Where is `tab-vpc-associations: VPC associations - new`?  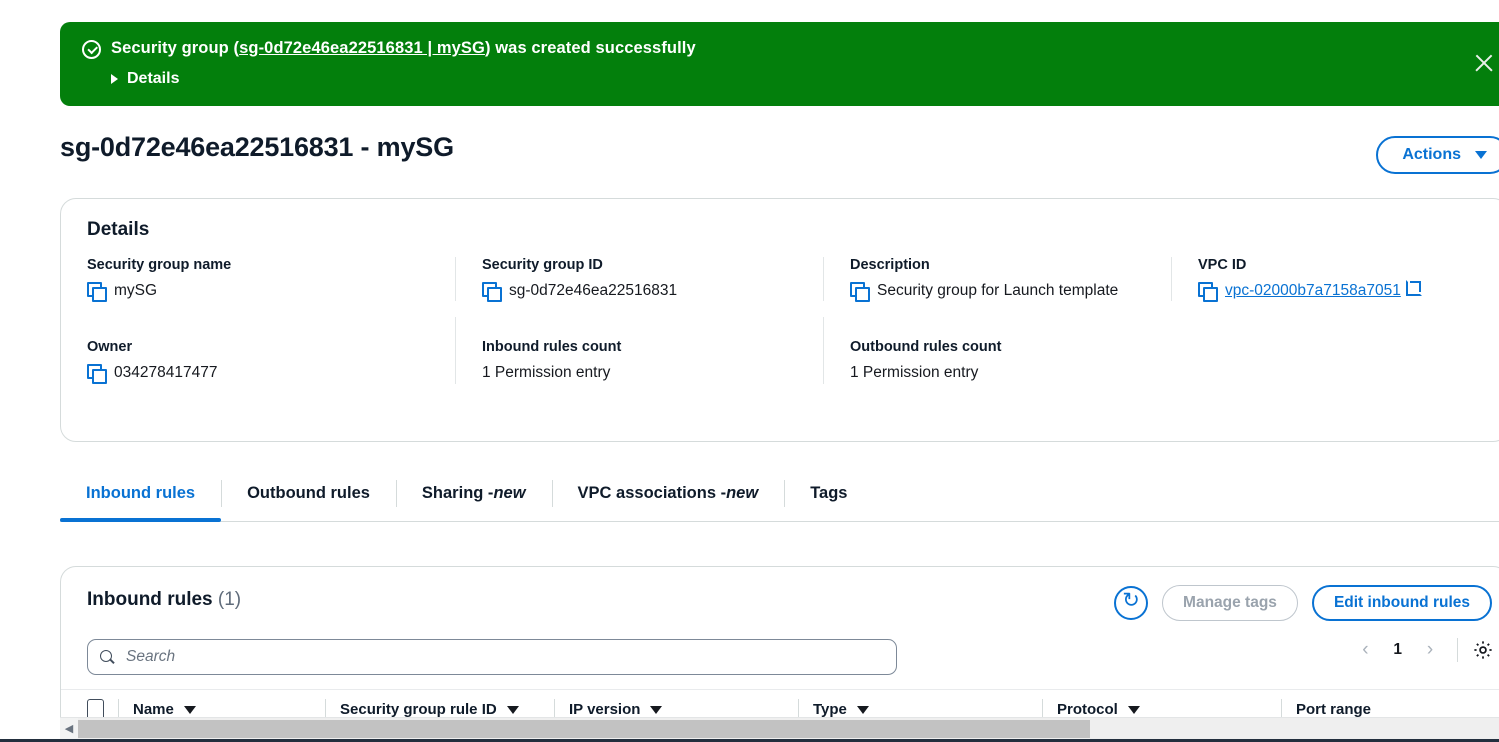 tab-vpc-associations: VPC associations - new is located at coordinates (668, 493).